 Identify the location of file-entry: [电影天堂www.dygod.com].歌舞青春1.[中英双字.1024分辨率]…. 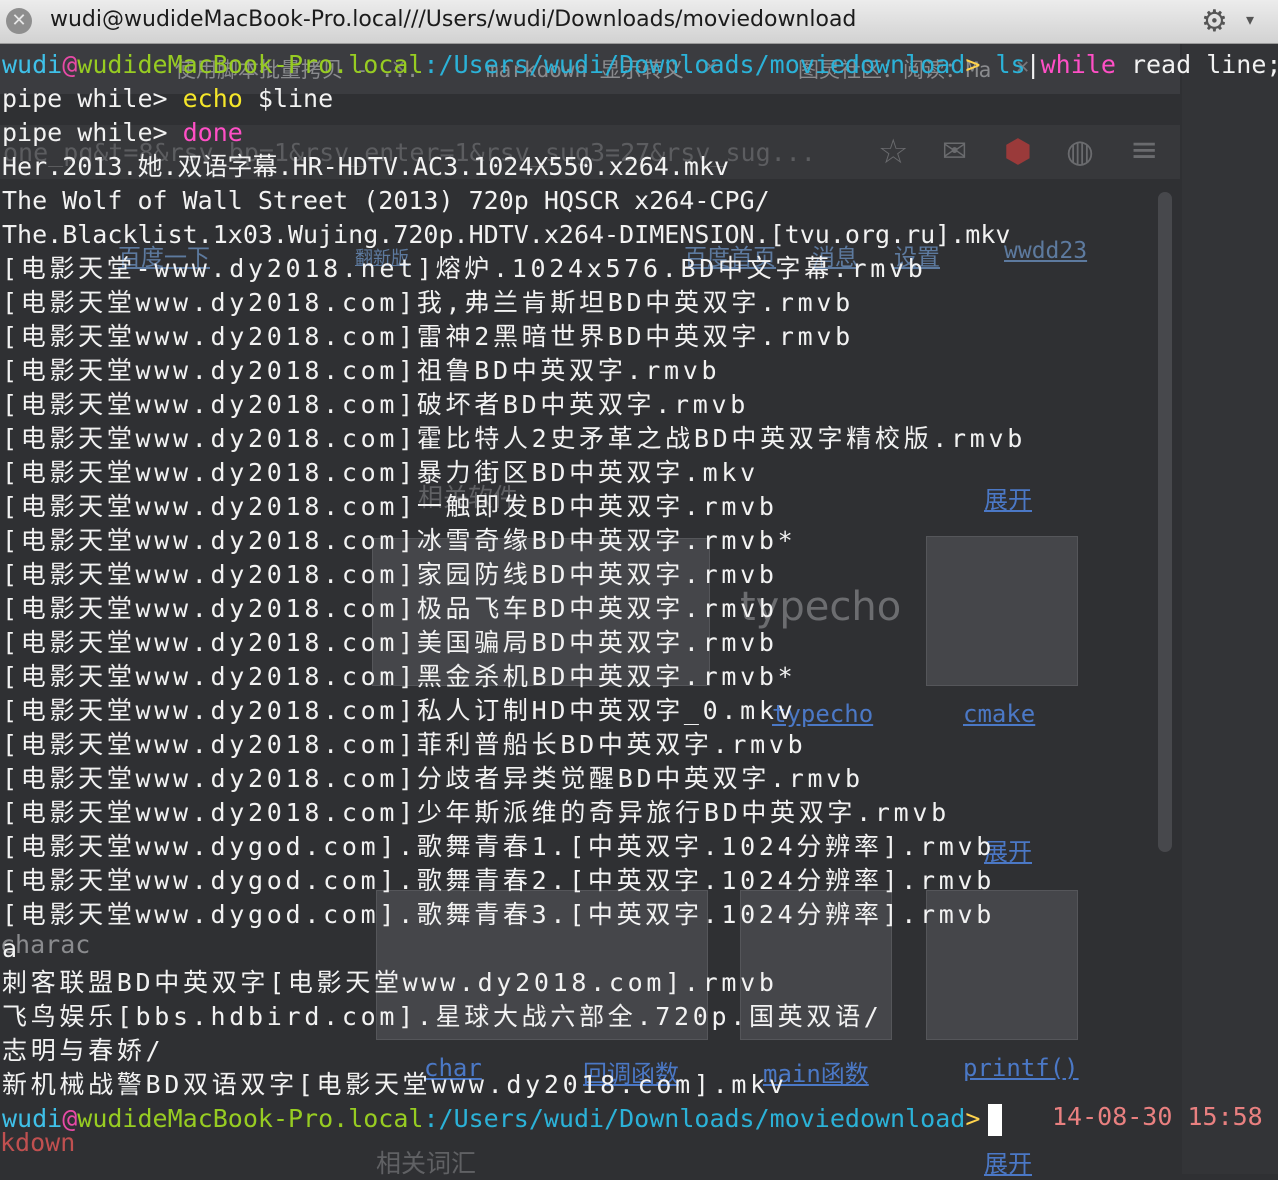
(499, 846).